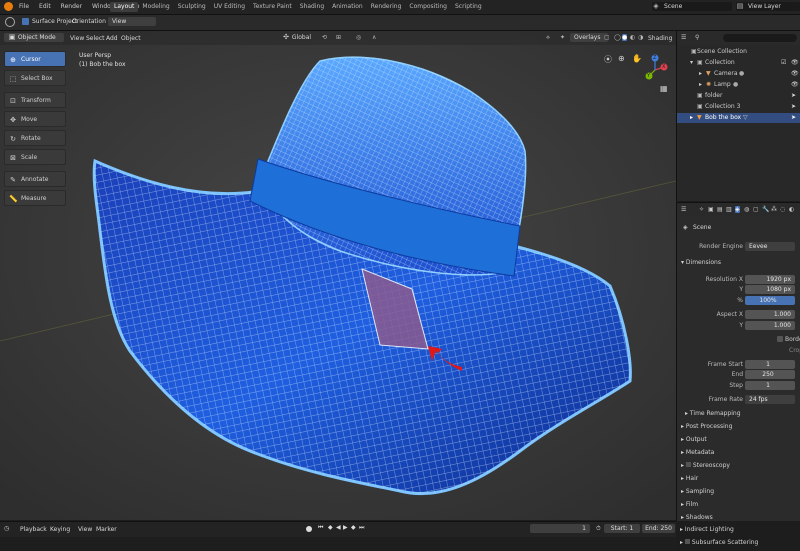  I want to click on proportional-edit-icon: ◎, so click(358, 37).